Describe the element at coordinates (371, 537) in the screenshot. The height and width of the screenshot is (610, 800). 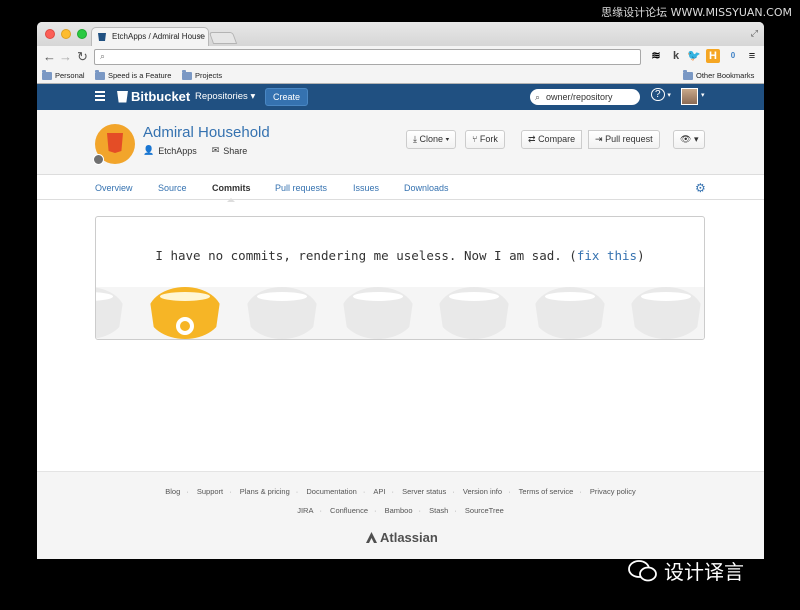
I see `atlassian-mark-icon` at that location.